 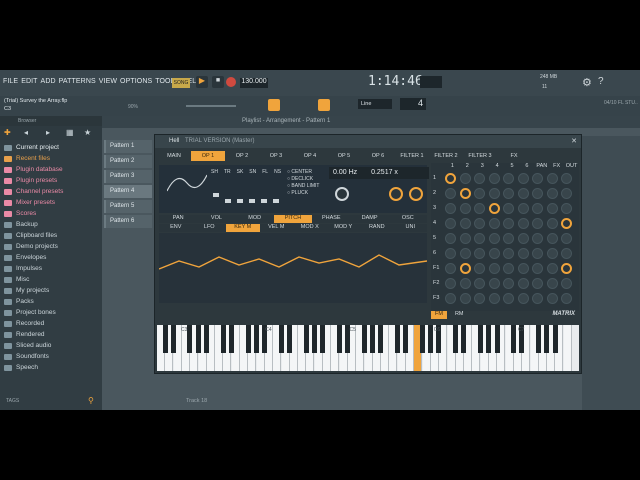 I want to click on option-toggle: ○ BAND LIMIT, so click(x=303, y=186).